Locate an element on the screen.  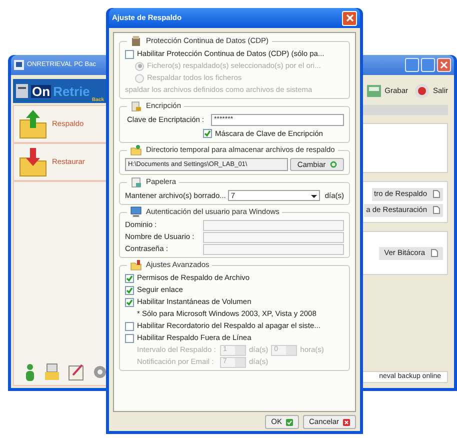
logo-text: On is located at coordinates (41, 91).